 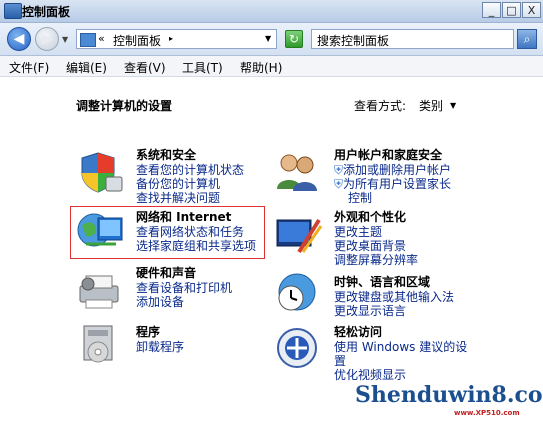 I want to click on address-bar: « 控制面板 ▸ ▼, so click(x=176, y=39).